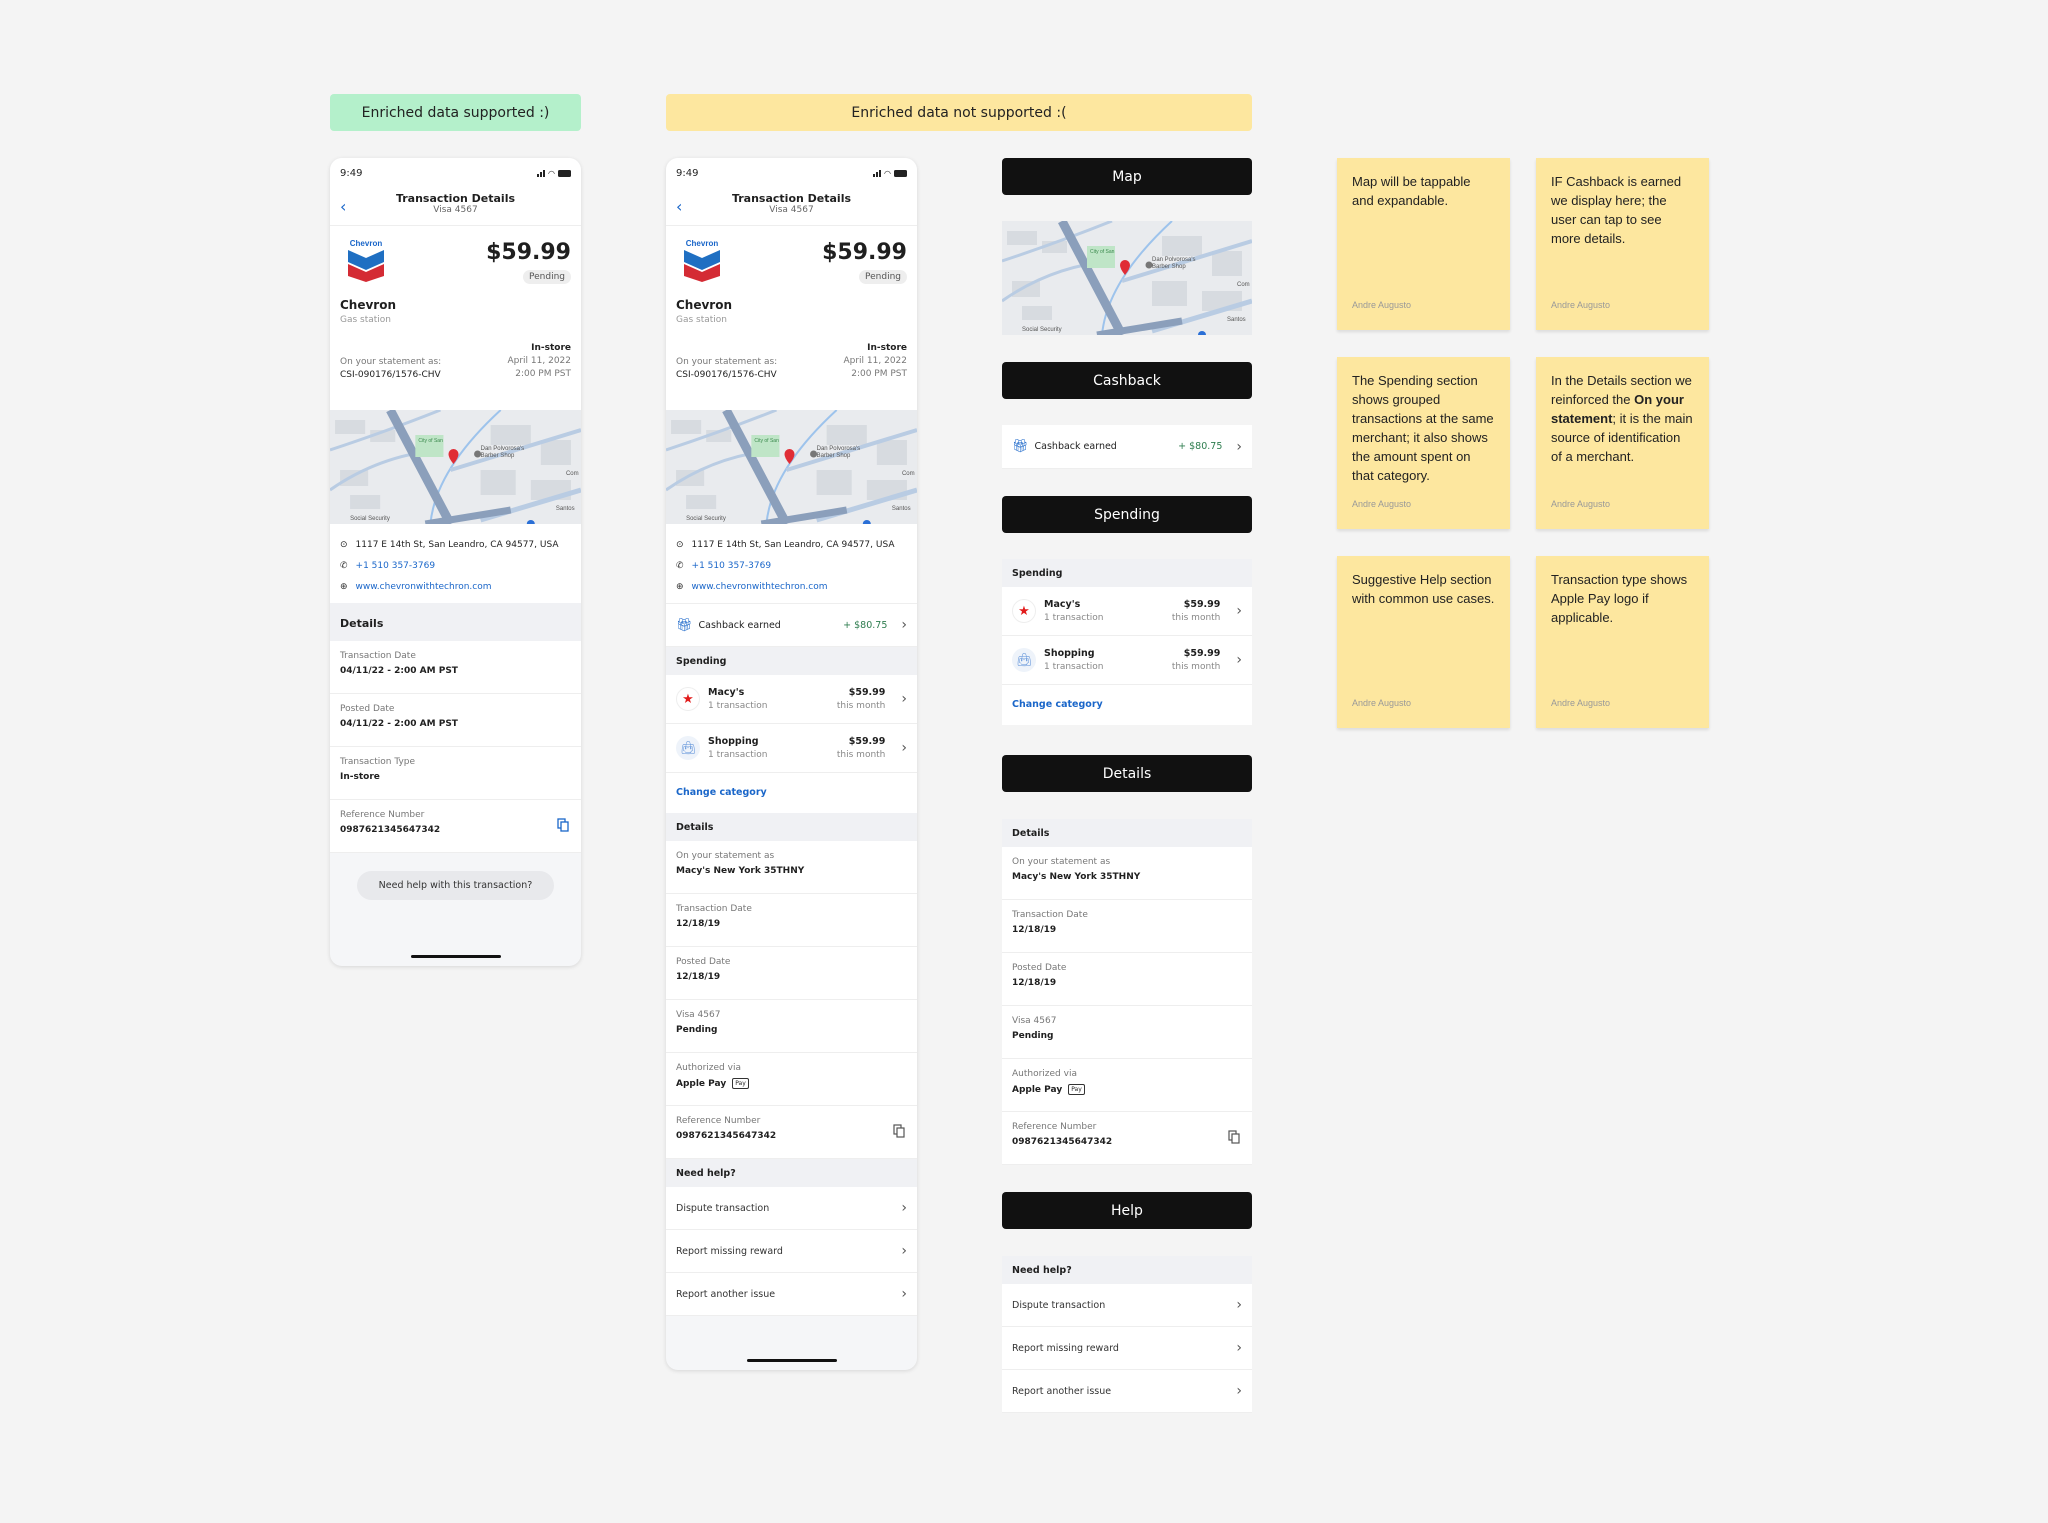 The height and width of the screenshot is (1523, 2048). Describe the element at coordinates (1127, 926) in the screenshot. I see `detail-row: Transaction Date 12/18/19` at that location.